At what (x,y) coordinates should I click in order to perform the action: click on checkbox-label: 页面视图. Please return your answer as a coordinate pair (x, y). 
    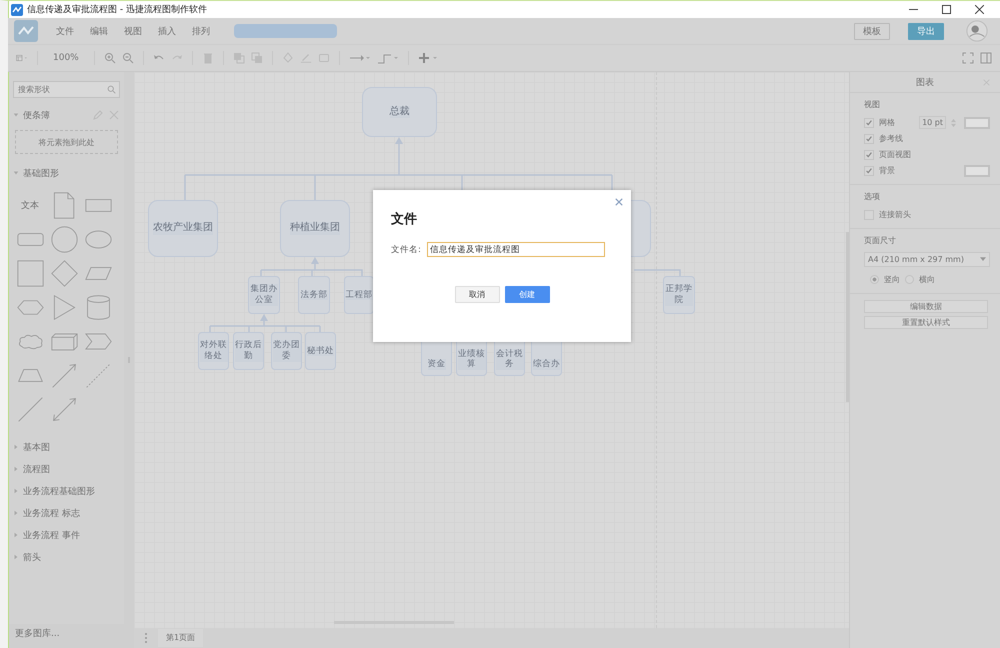
    Looking at the image, I should click on (895, 154).